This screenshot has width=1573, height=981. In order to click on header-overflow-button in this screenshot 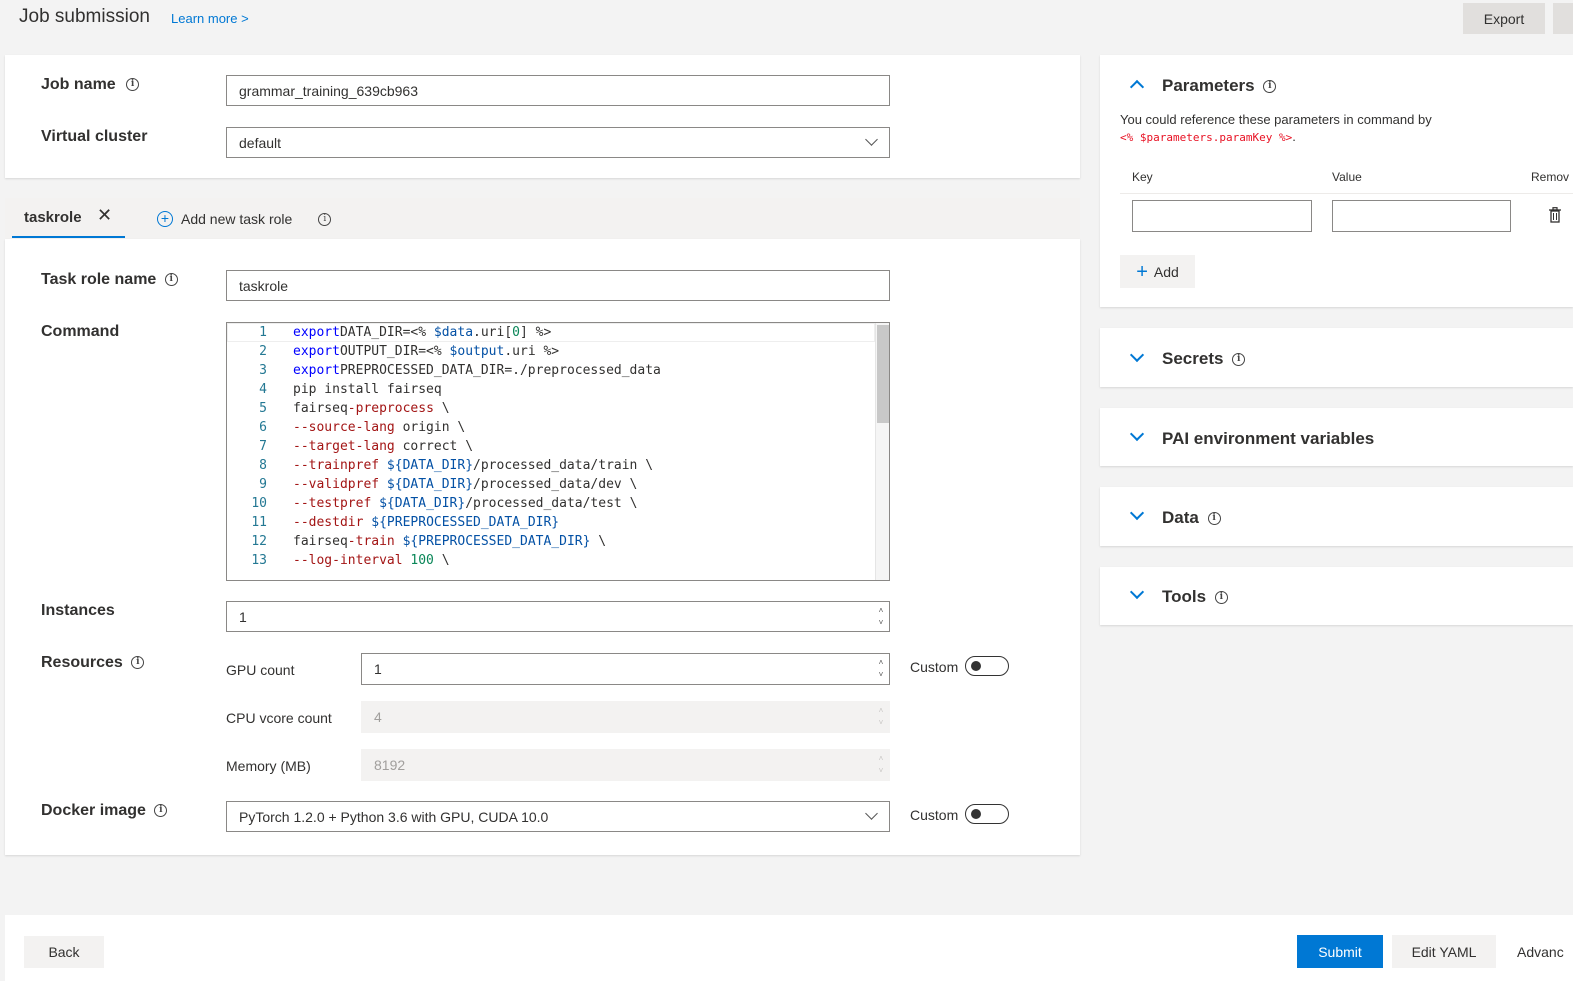, I will do `click(1563, 18)`.